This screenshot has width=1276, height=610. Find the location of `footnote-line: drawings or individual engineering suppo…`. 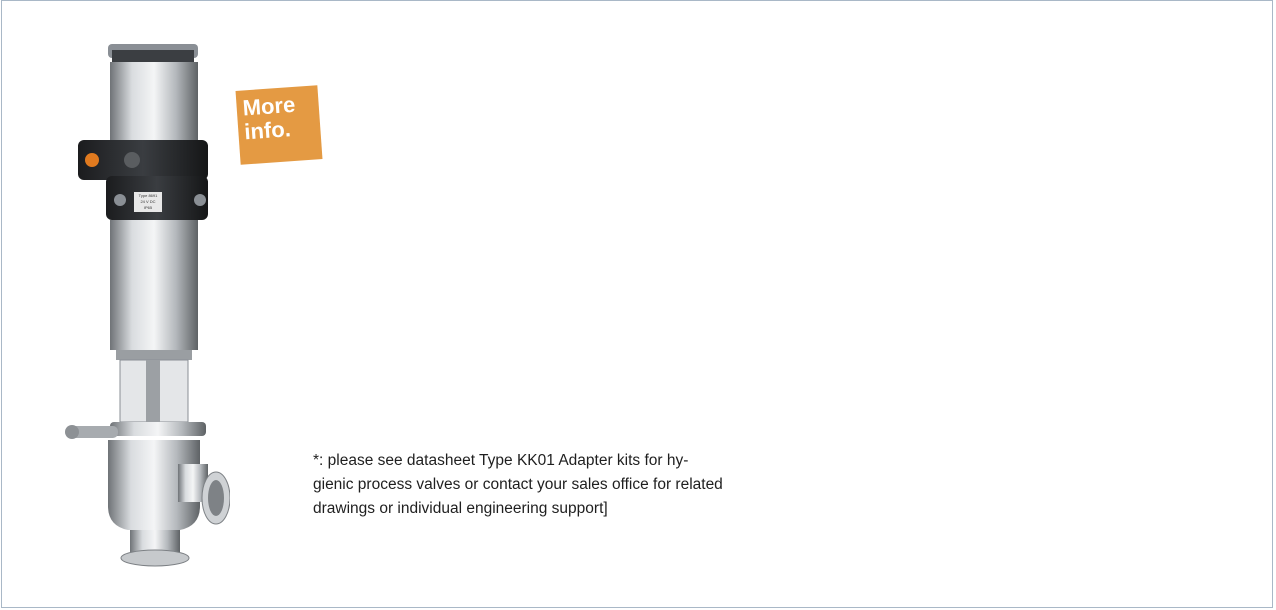

footnote-line: drawings or individual engineering suppo… is located at coordinates (460, 508).